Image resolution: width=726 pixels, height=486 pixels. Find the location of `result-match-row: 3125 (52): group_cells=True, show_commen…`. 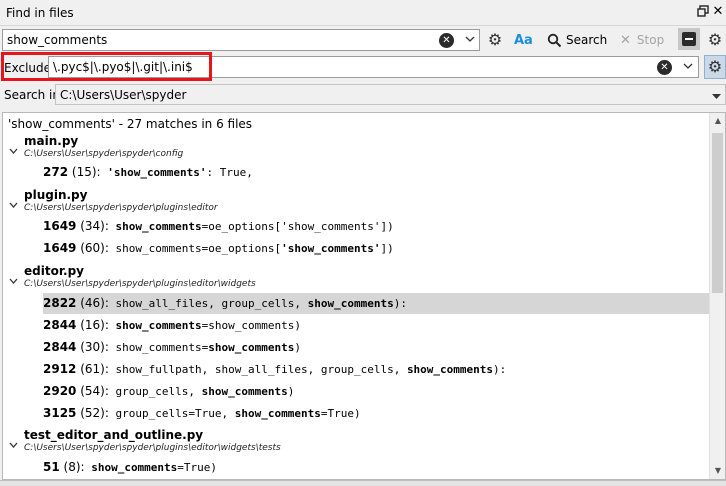

result-match-row: 3125 (52): group_cells=True, show_commen… is located at coordinates (377, 413).